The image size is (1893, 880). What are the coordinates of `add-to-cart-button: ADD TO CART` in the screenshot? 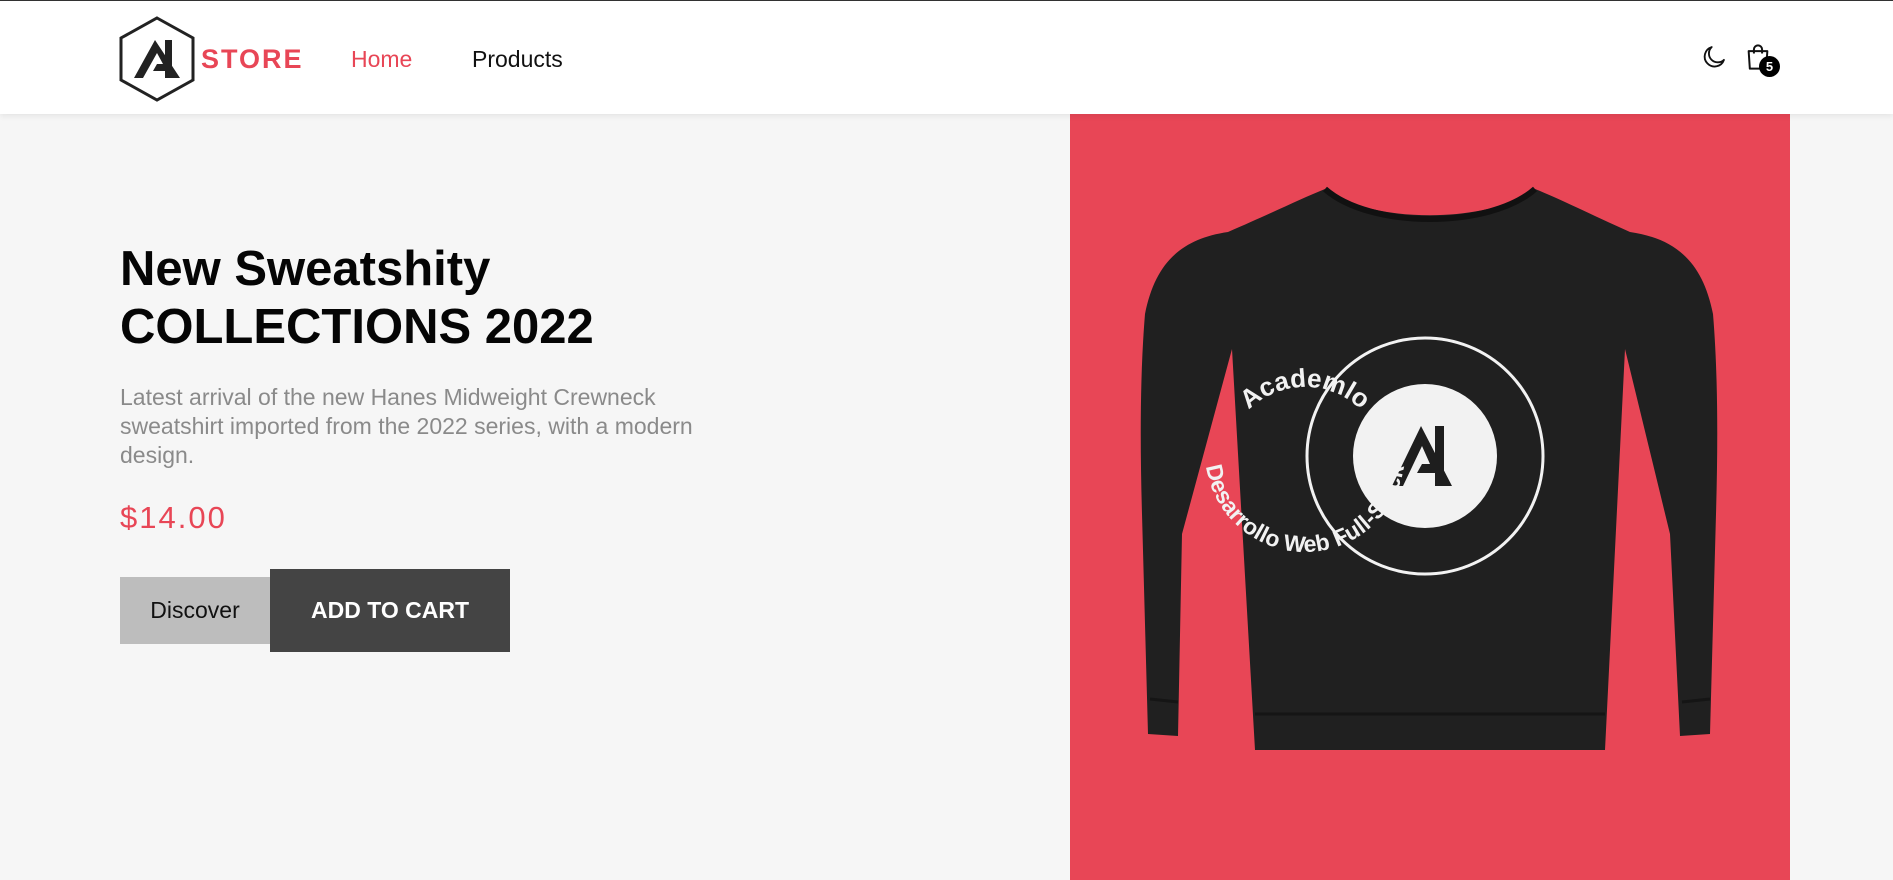 It's located at (390, 610).